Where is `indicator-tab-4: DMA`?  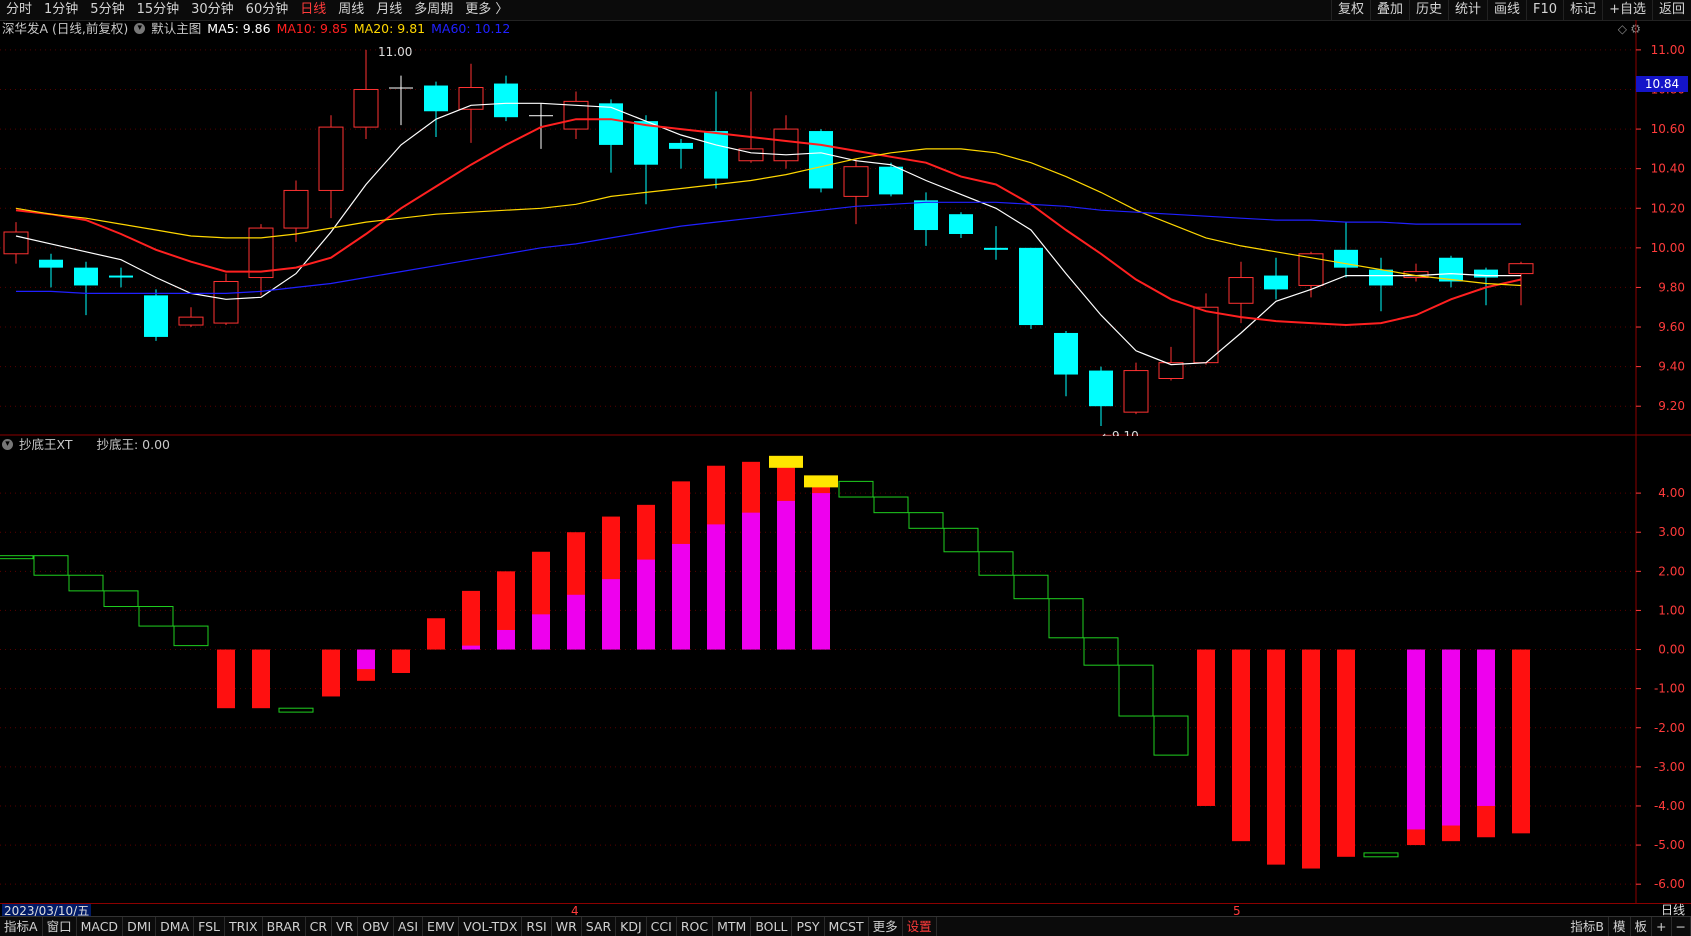
indicator-tab-4: DMA is located at coordinates (175, 926).